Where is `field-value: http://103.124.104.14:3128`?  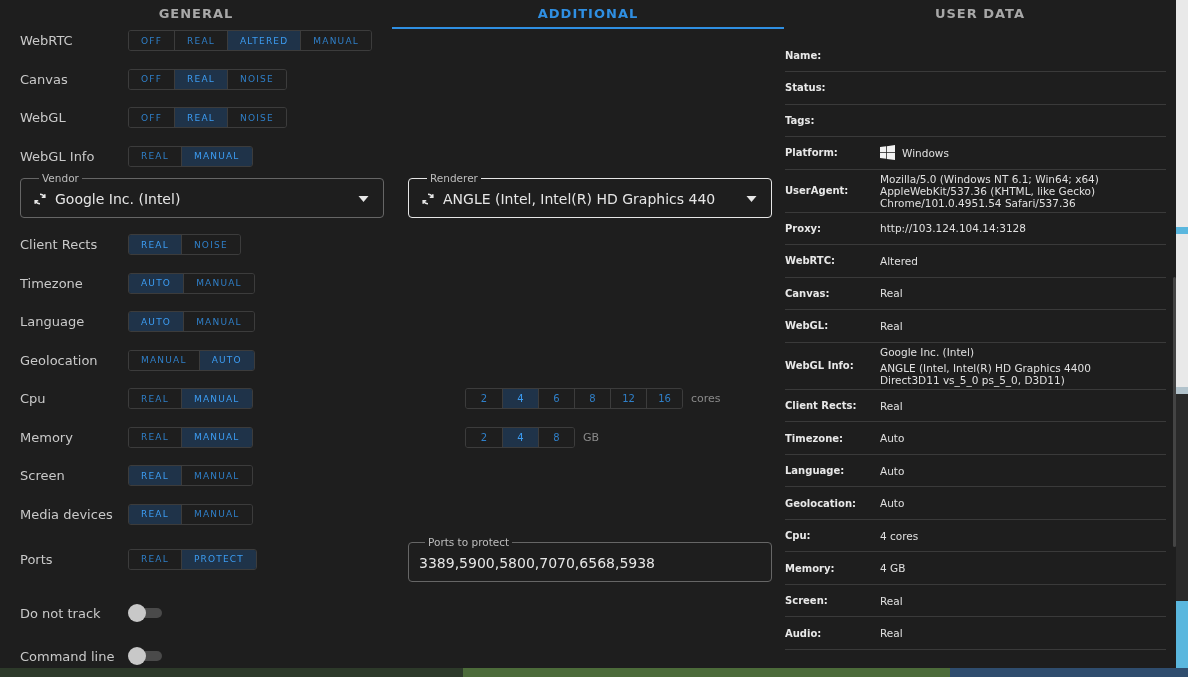
field-value: http://103.124.104.14:3128 is located at coordinates (953, 228).